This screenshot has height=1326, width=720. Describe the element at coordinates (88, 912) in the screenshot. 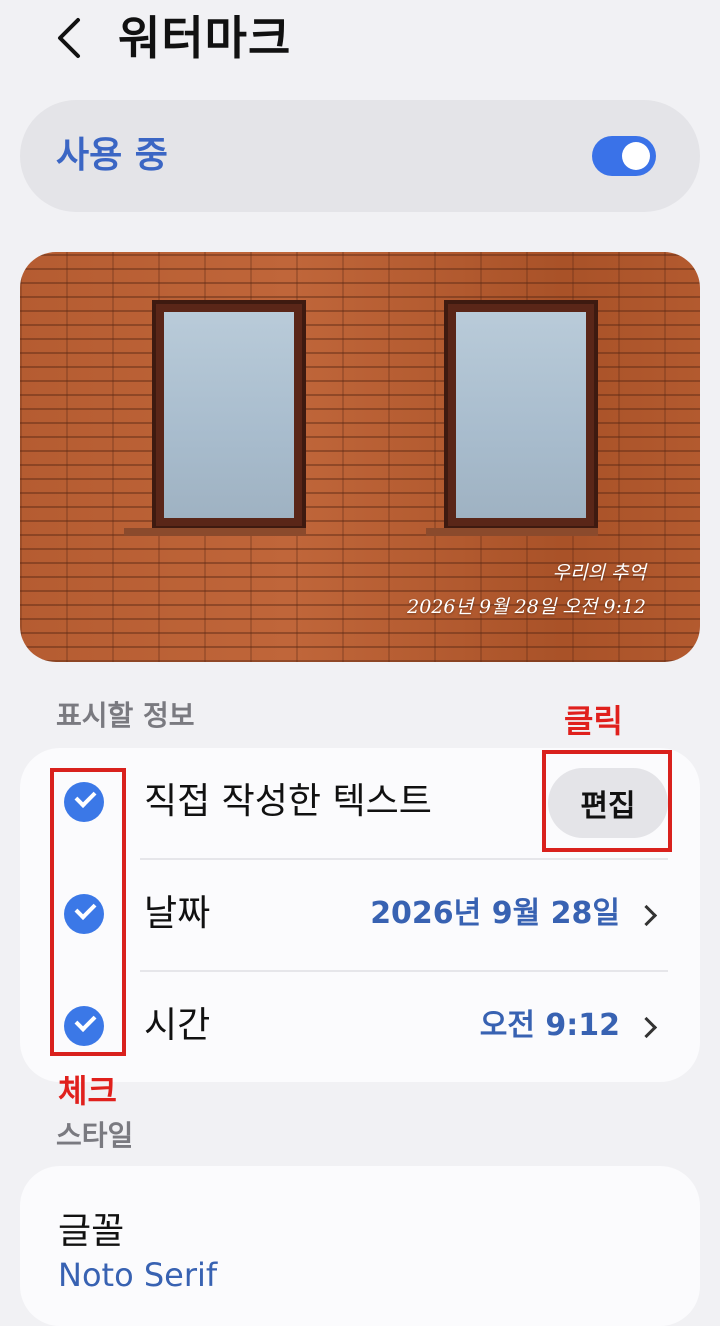

I see `check-annotation-box` at that location.